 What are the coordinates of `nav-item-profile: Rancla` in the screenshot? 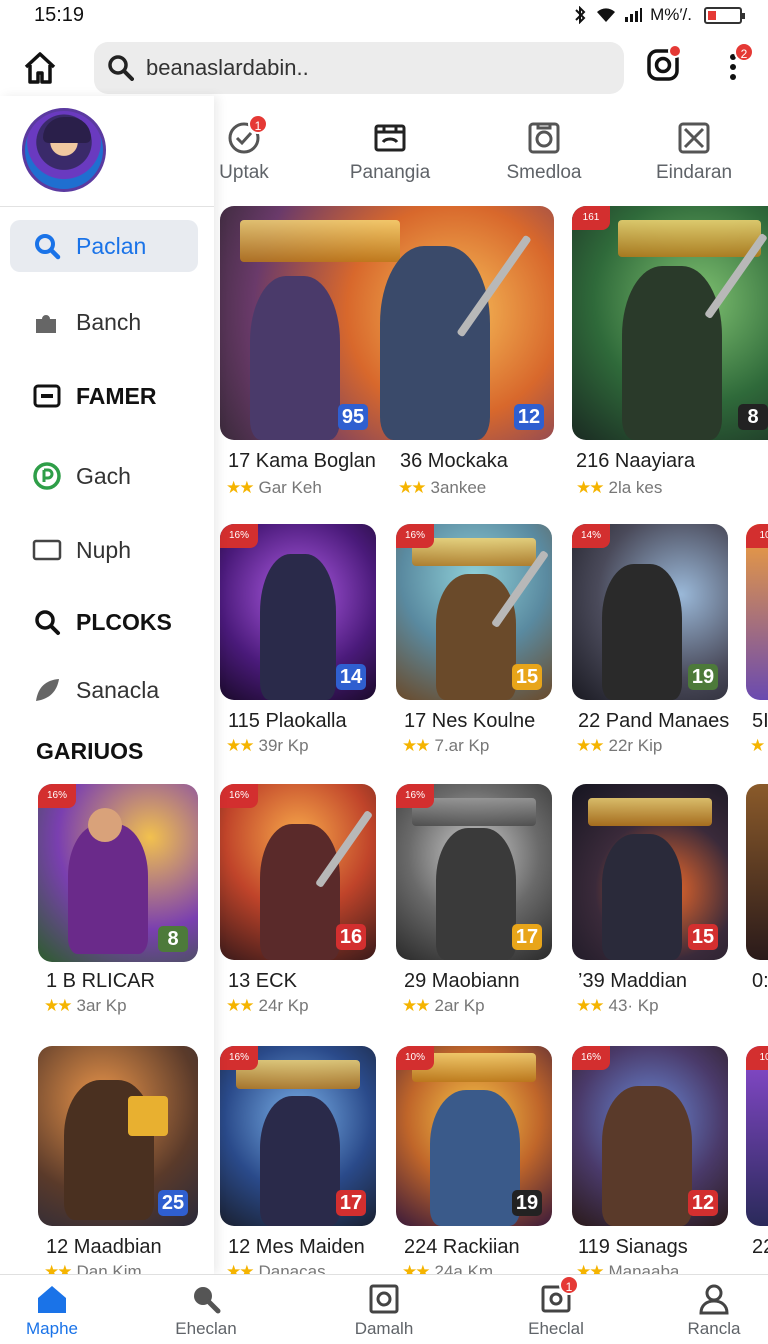 It's located at (711, 1311).